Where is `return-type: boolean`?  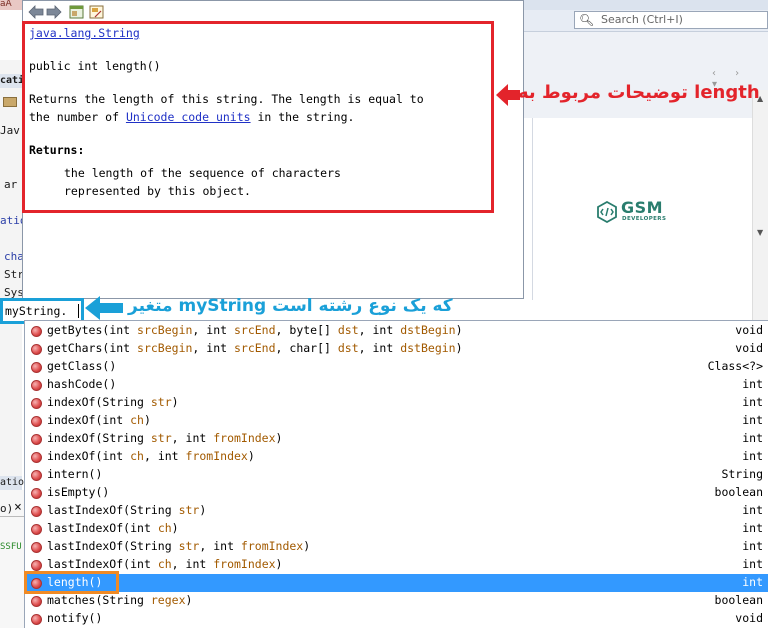 return-type: boolean is located at coordinates (738, 492).